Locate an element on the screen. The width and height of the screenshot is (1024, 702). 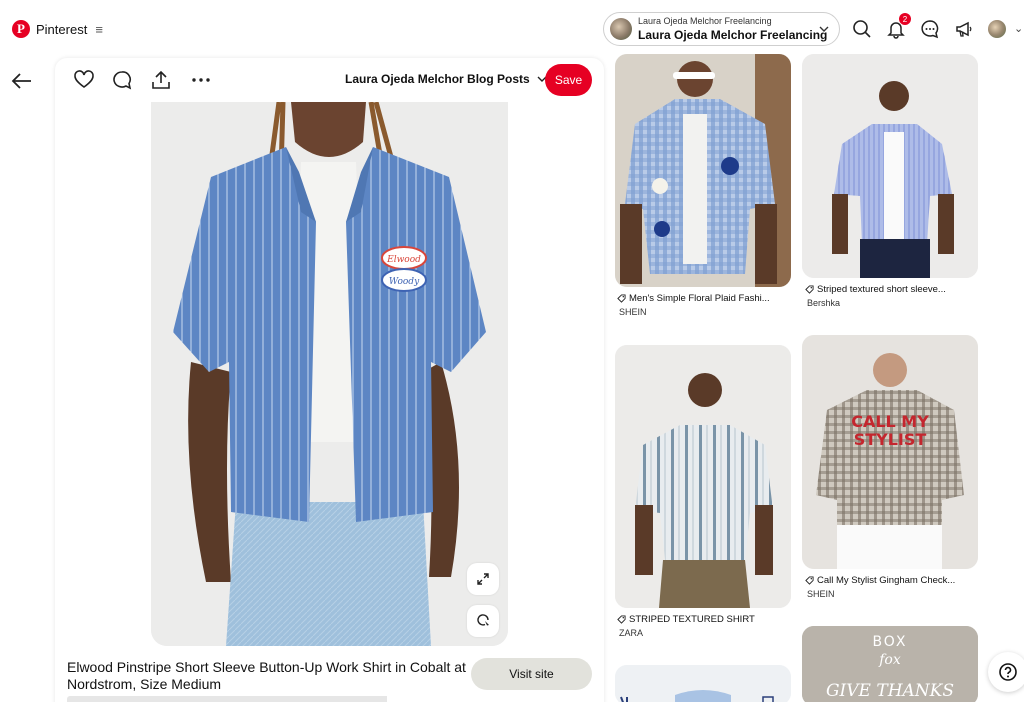
ad-brand-line2: fox is located at coordinates (889, 660).